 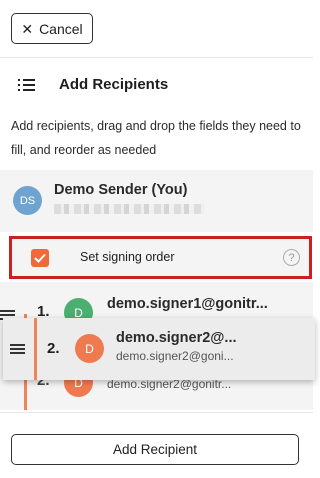 I want to click on sender-email-redacted, so click(x=129, y=209).